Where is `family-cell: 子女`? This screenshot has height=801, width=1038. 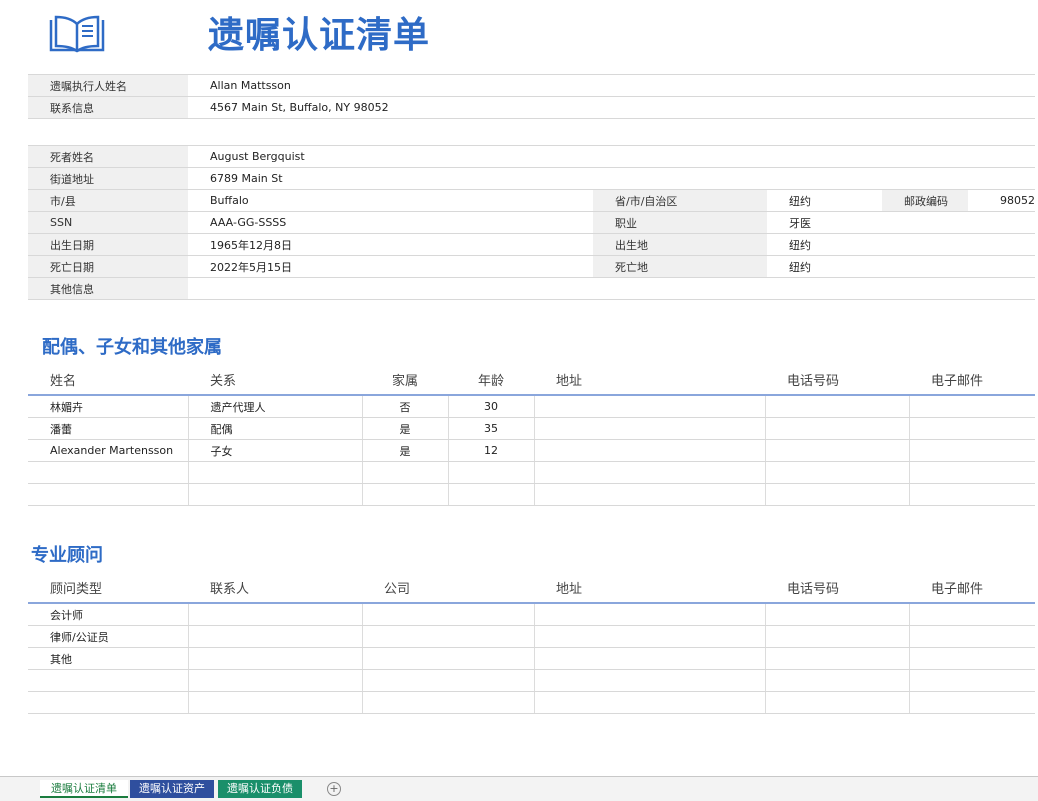 family-cell: 子女 is located at coordinates (274, 450).